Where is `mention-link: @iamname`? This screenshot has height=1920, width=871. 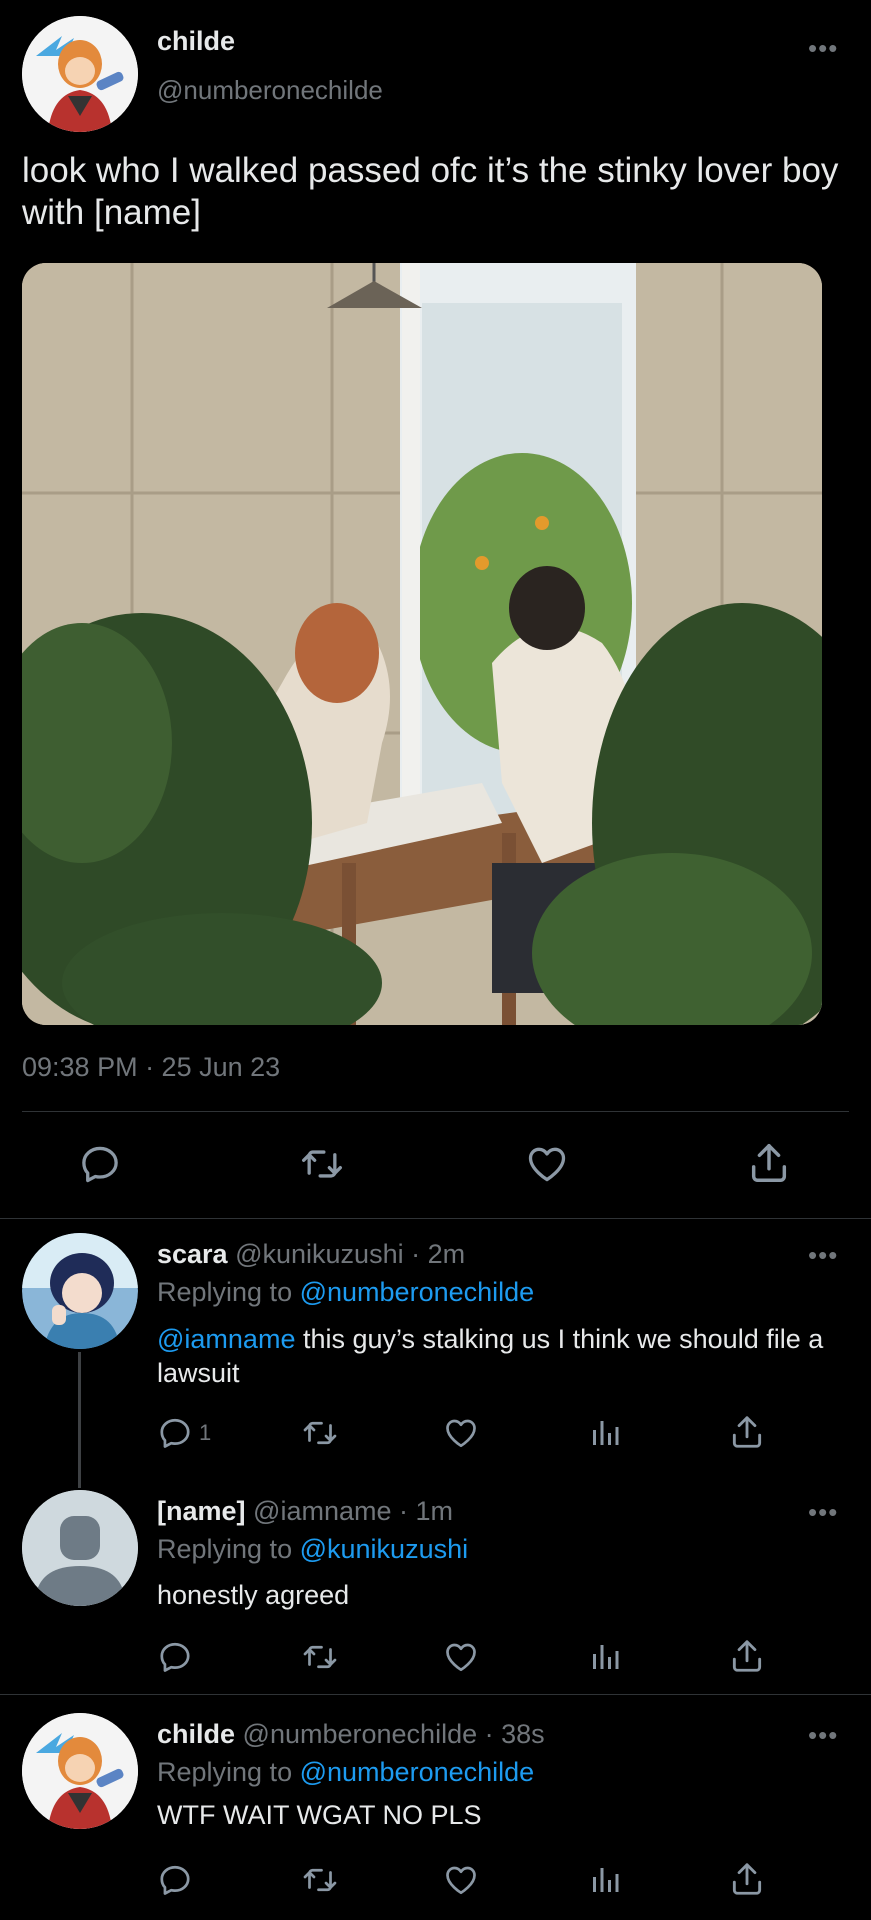 mention-link: @iamname is located at coordinates (226, 1339).